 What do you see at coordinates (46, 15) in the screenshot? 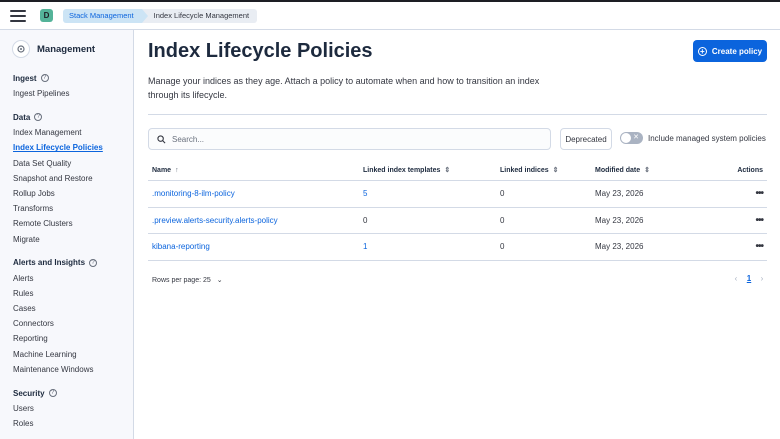
I see `space-avatar: D` at bounding box center [46, 15].